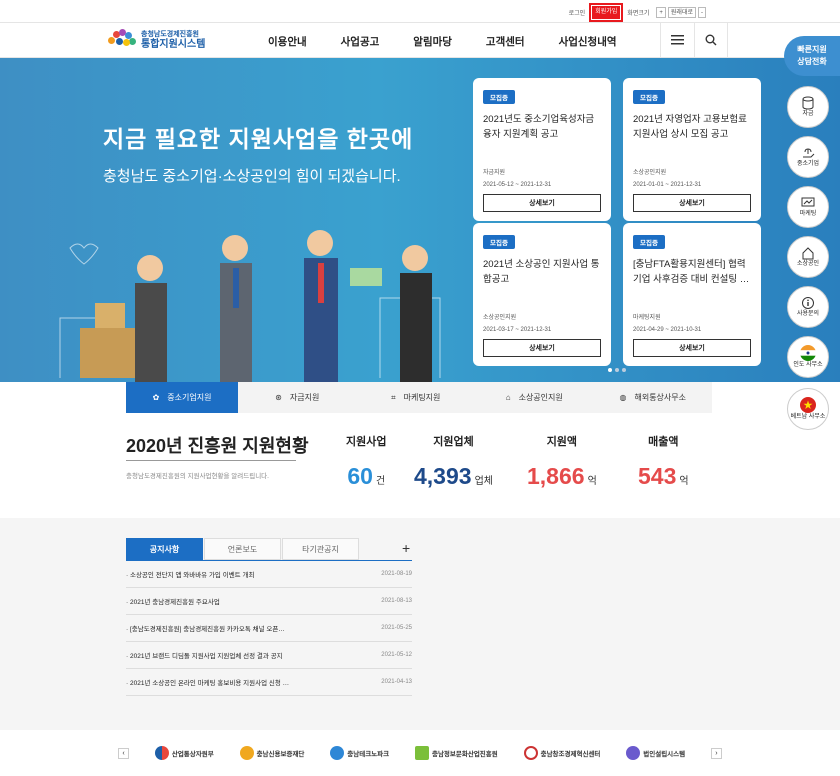  Describe the element at coordinates (649, 97) in the screenshot. I see `status-badge: 모집중` at that location.